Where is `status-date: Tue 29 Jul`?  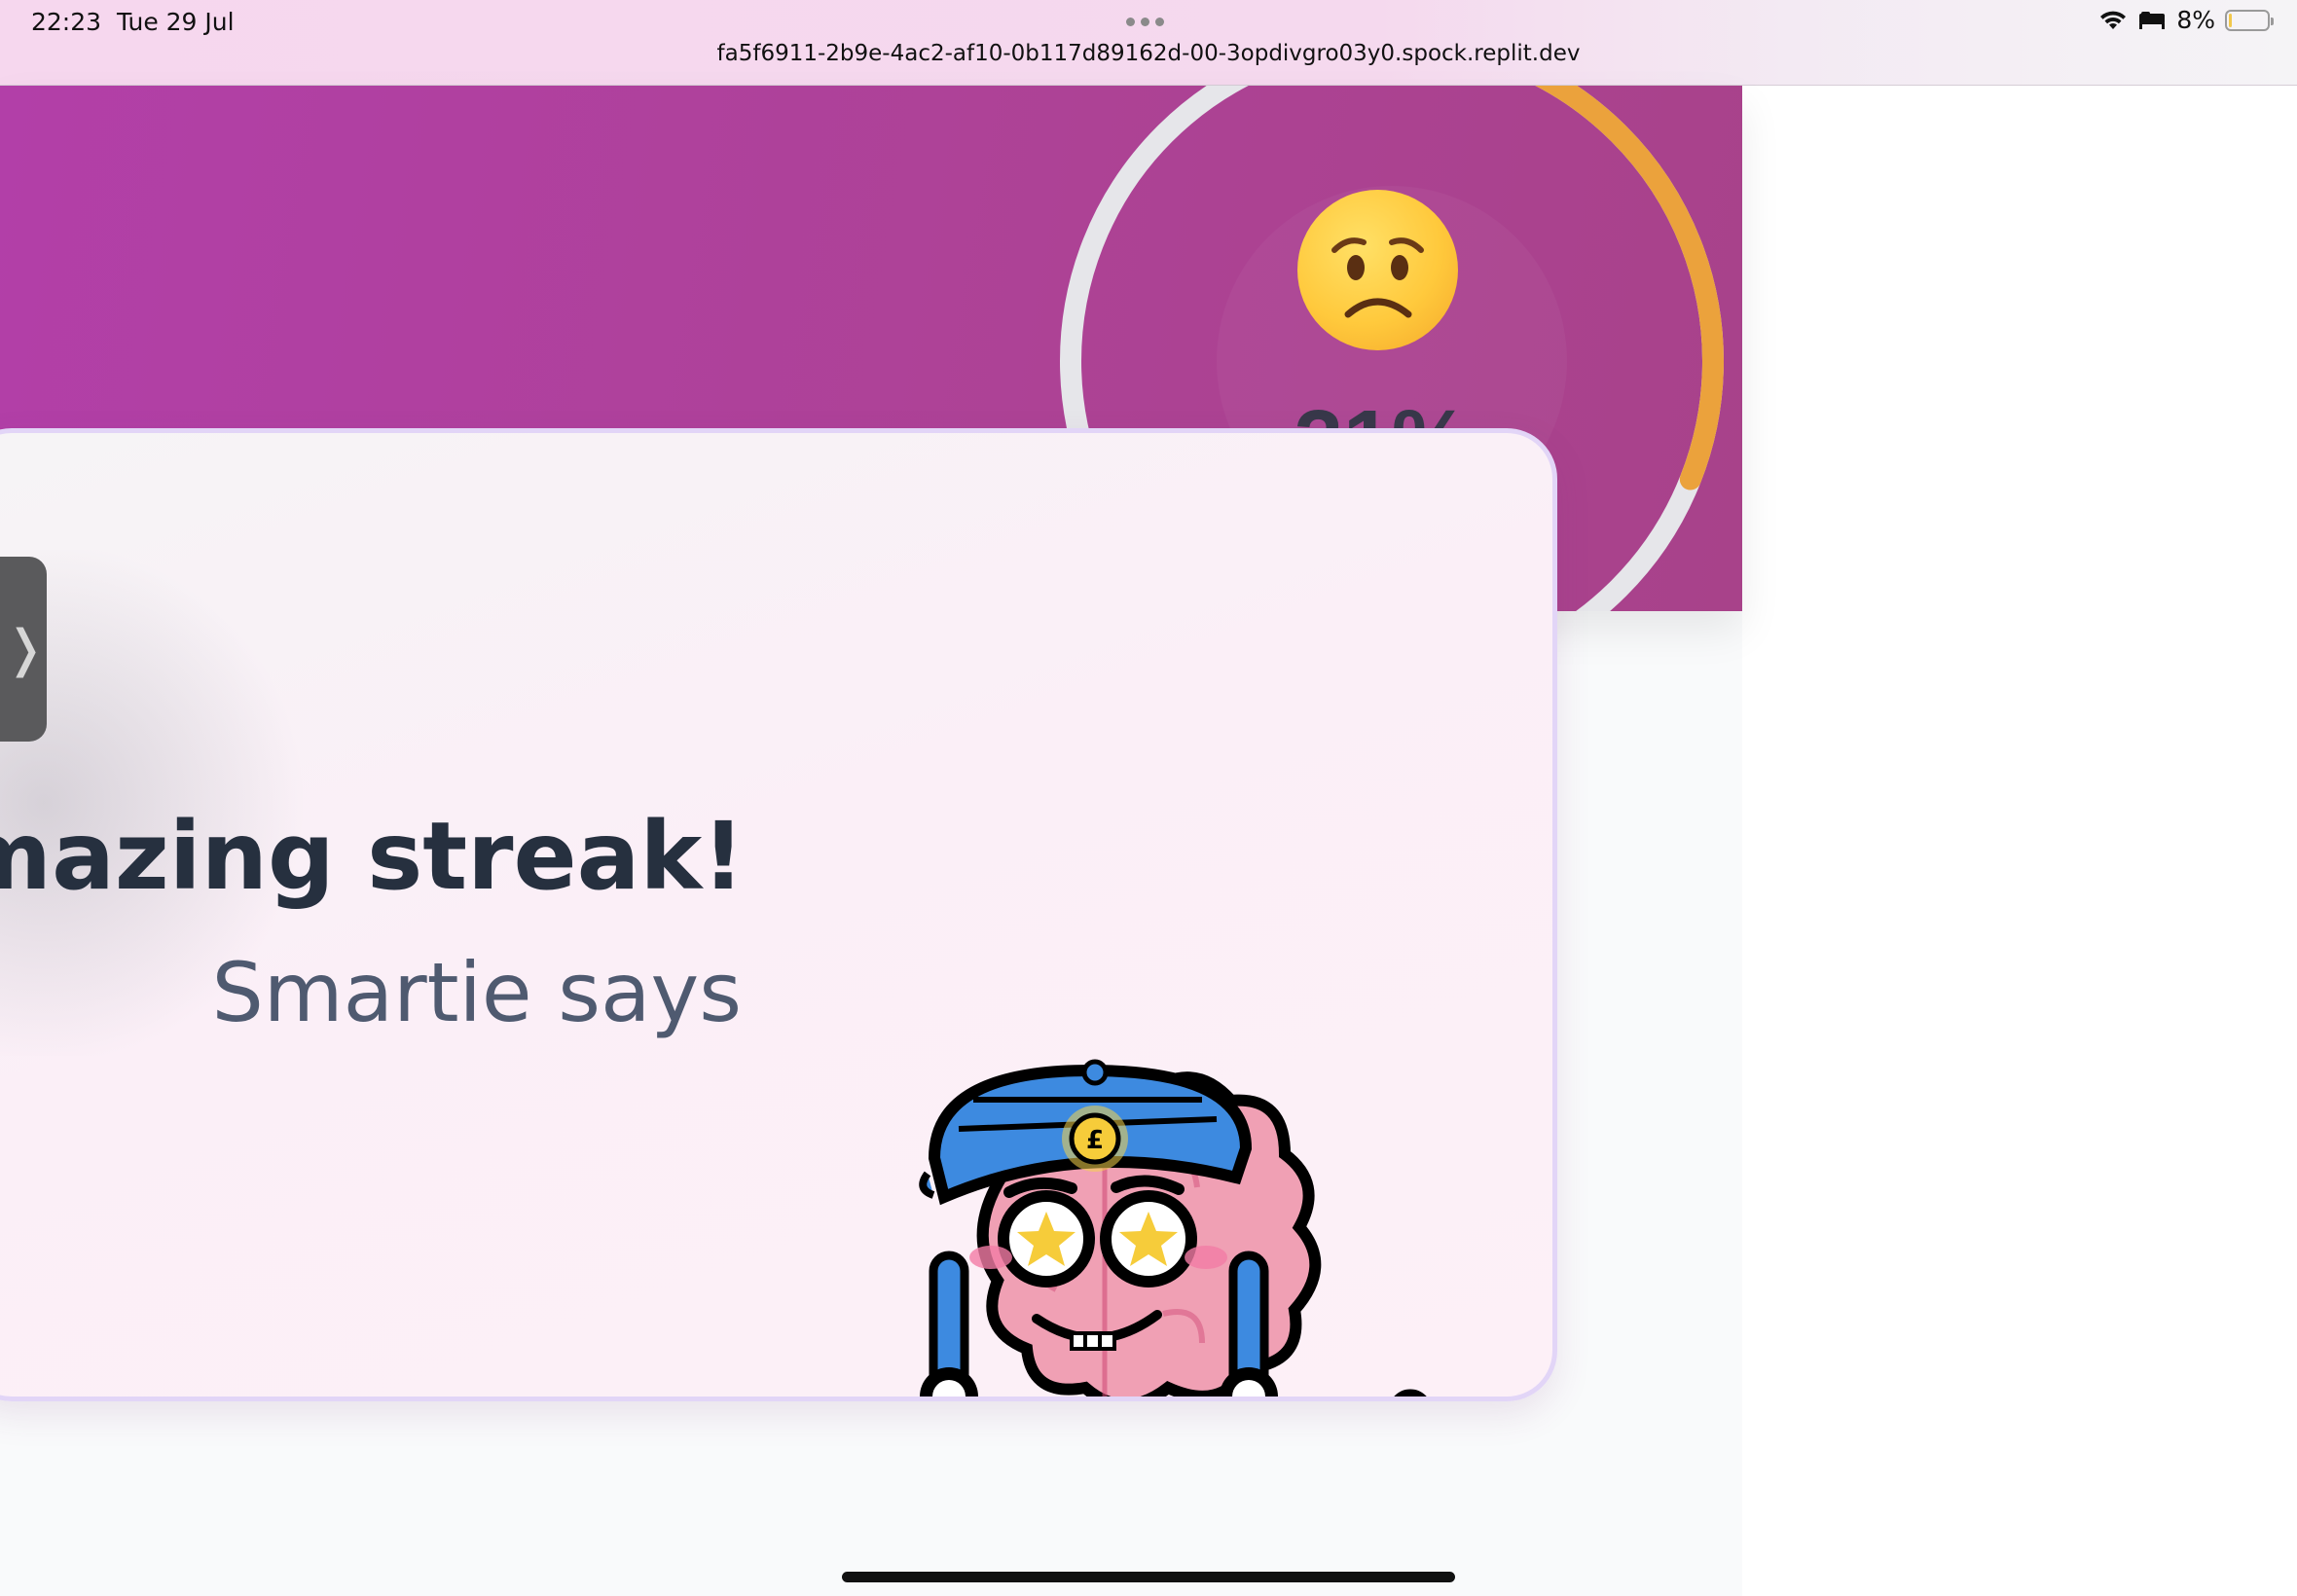
status-date: Tue 29 Jul is located at coordinates (176, 22).